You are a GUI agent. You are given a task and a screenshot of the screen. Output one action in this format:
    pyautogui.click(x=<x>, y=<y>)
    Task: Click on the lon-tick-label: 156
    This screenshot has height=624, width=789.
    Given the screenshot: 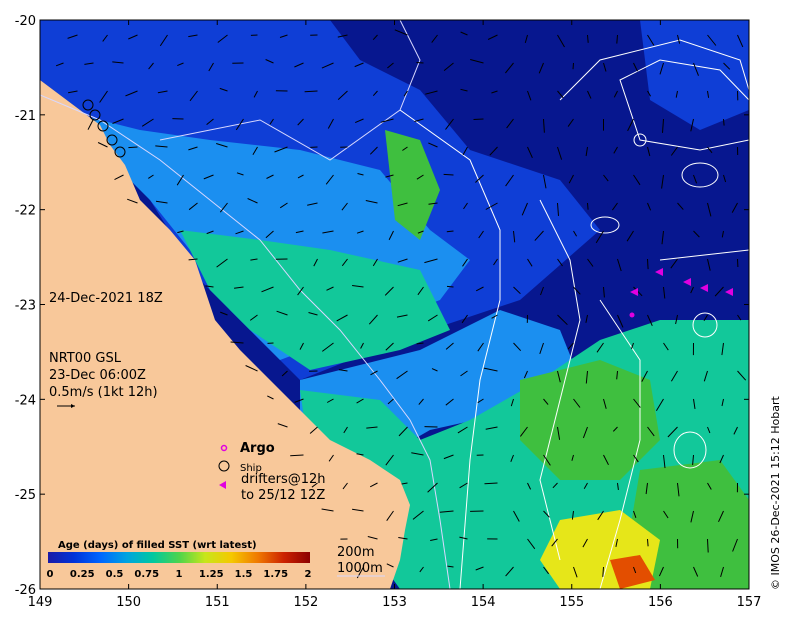 What is the action you would take?
    pyautogui.click(x=660, y=602)
    